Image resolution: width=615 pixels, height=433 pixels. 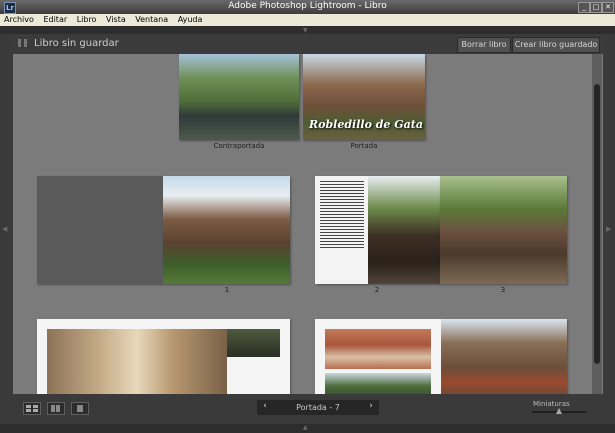 I want to click on slider-knob, so click(x=559, y=411).